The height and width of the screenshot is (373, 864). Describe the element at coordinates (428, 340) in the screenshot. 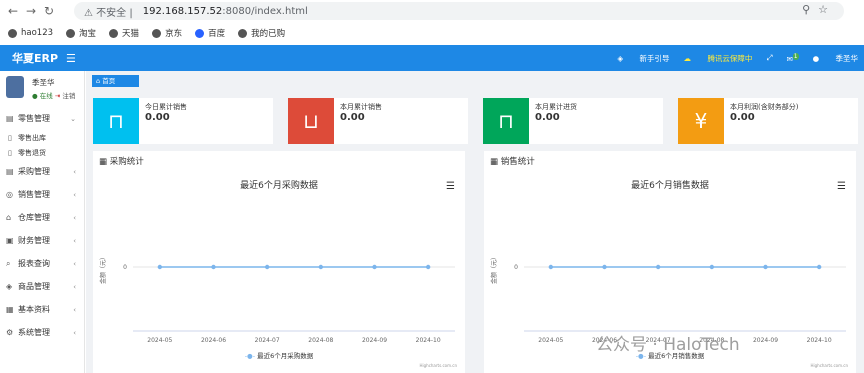

I see `x-tick-label: 2024-10` at that location.